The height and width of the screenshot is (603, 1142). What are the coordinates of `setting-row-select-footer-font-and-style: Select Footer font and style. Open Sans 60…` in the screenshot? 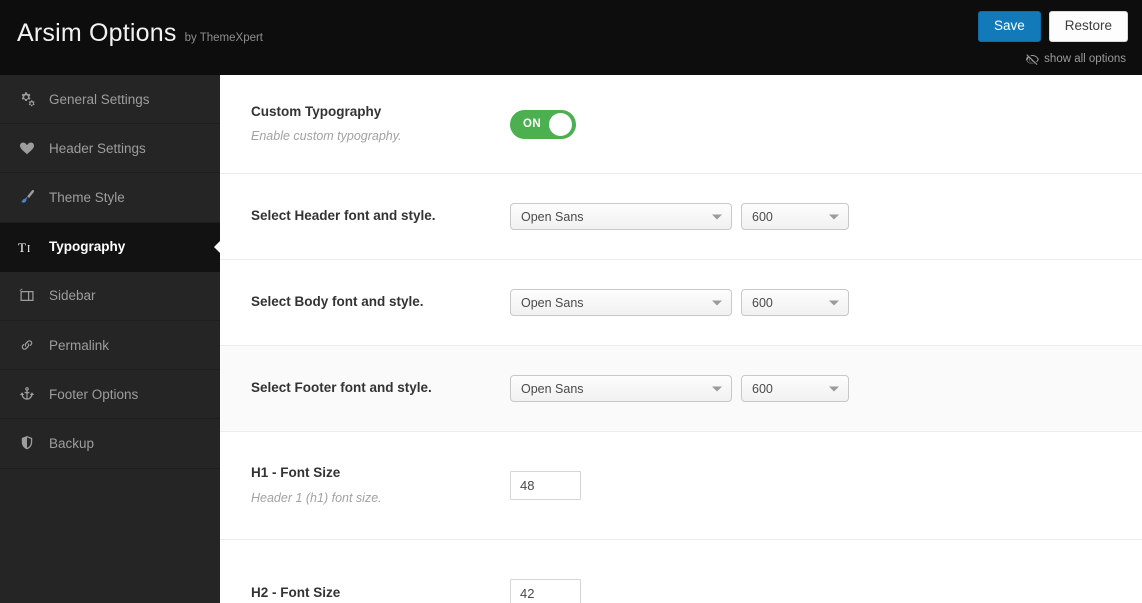 It's located at (681, 389).